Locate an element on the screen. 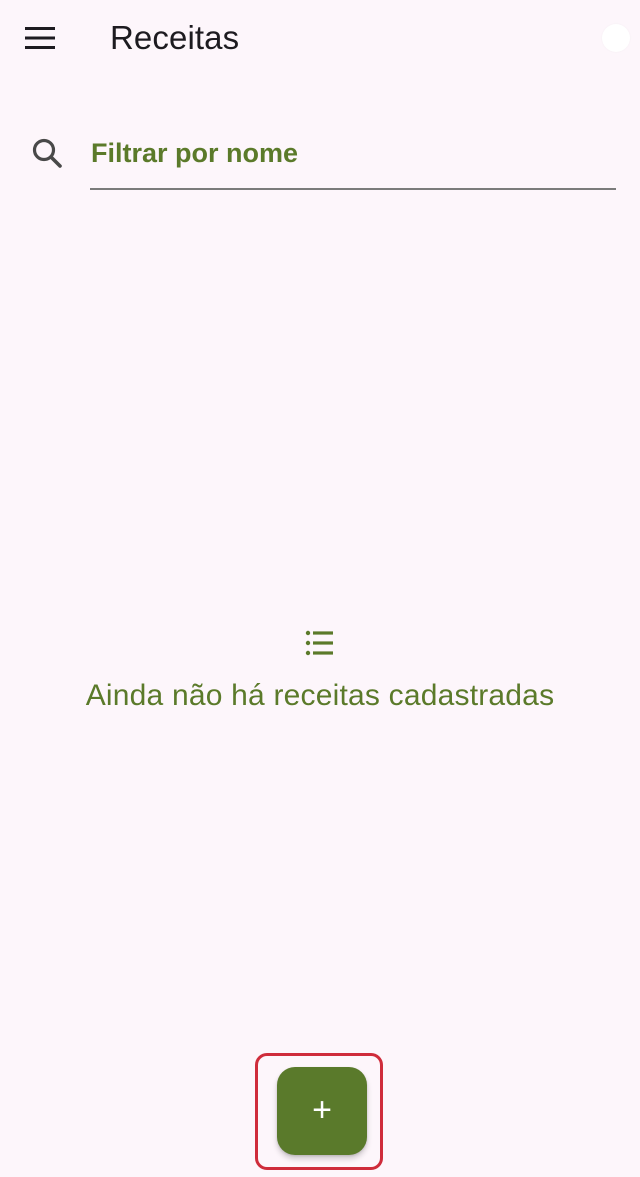 This screenshot has width=640, height=1177. search-icon is located at coordinates (47, 153).